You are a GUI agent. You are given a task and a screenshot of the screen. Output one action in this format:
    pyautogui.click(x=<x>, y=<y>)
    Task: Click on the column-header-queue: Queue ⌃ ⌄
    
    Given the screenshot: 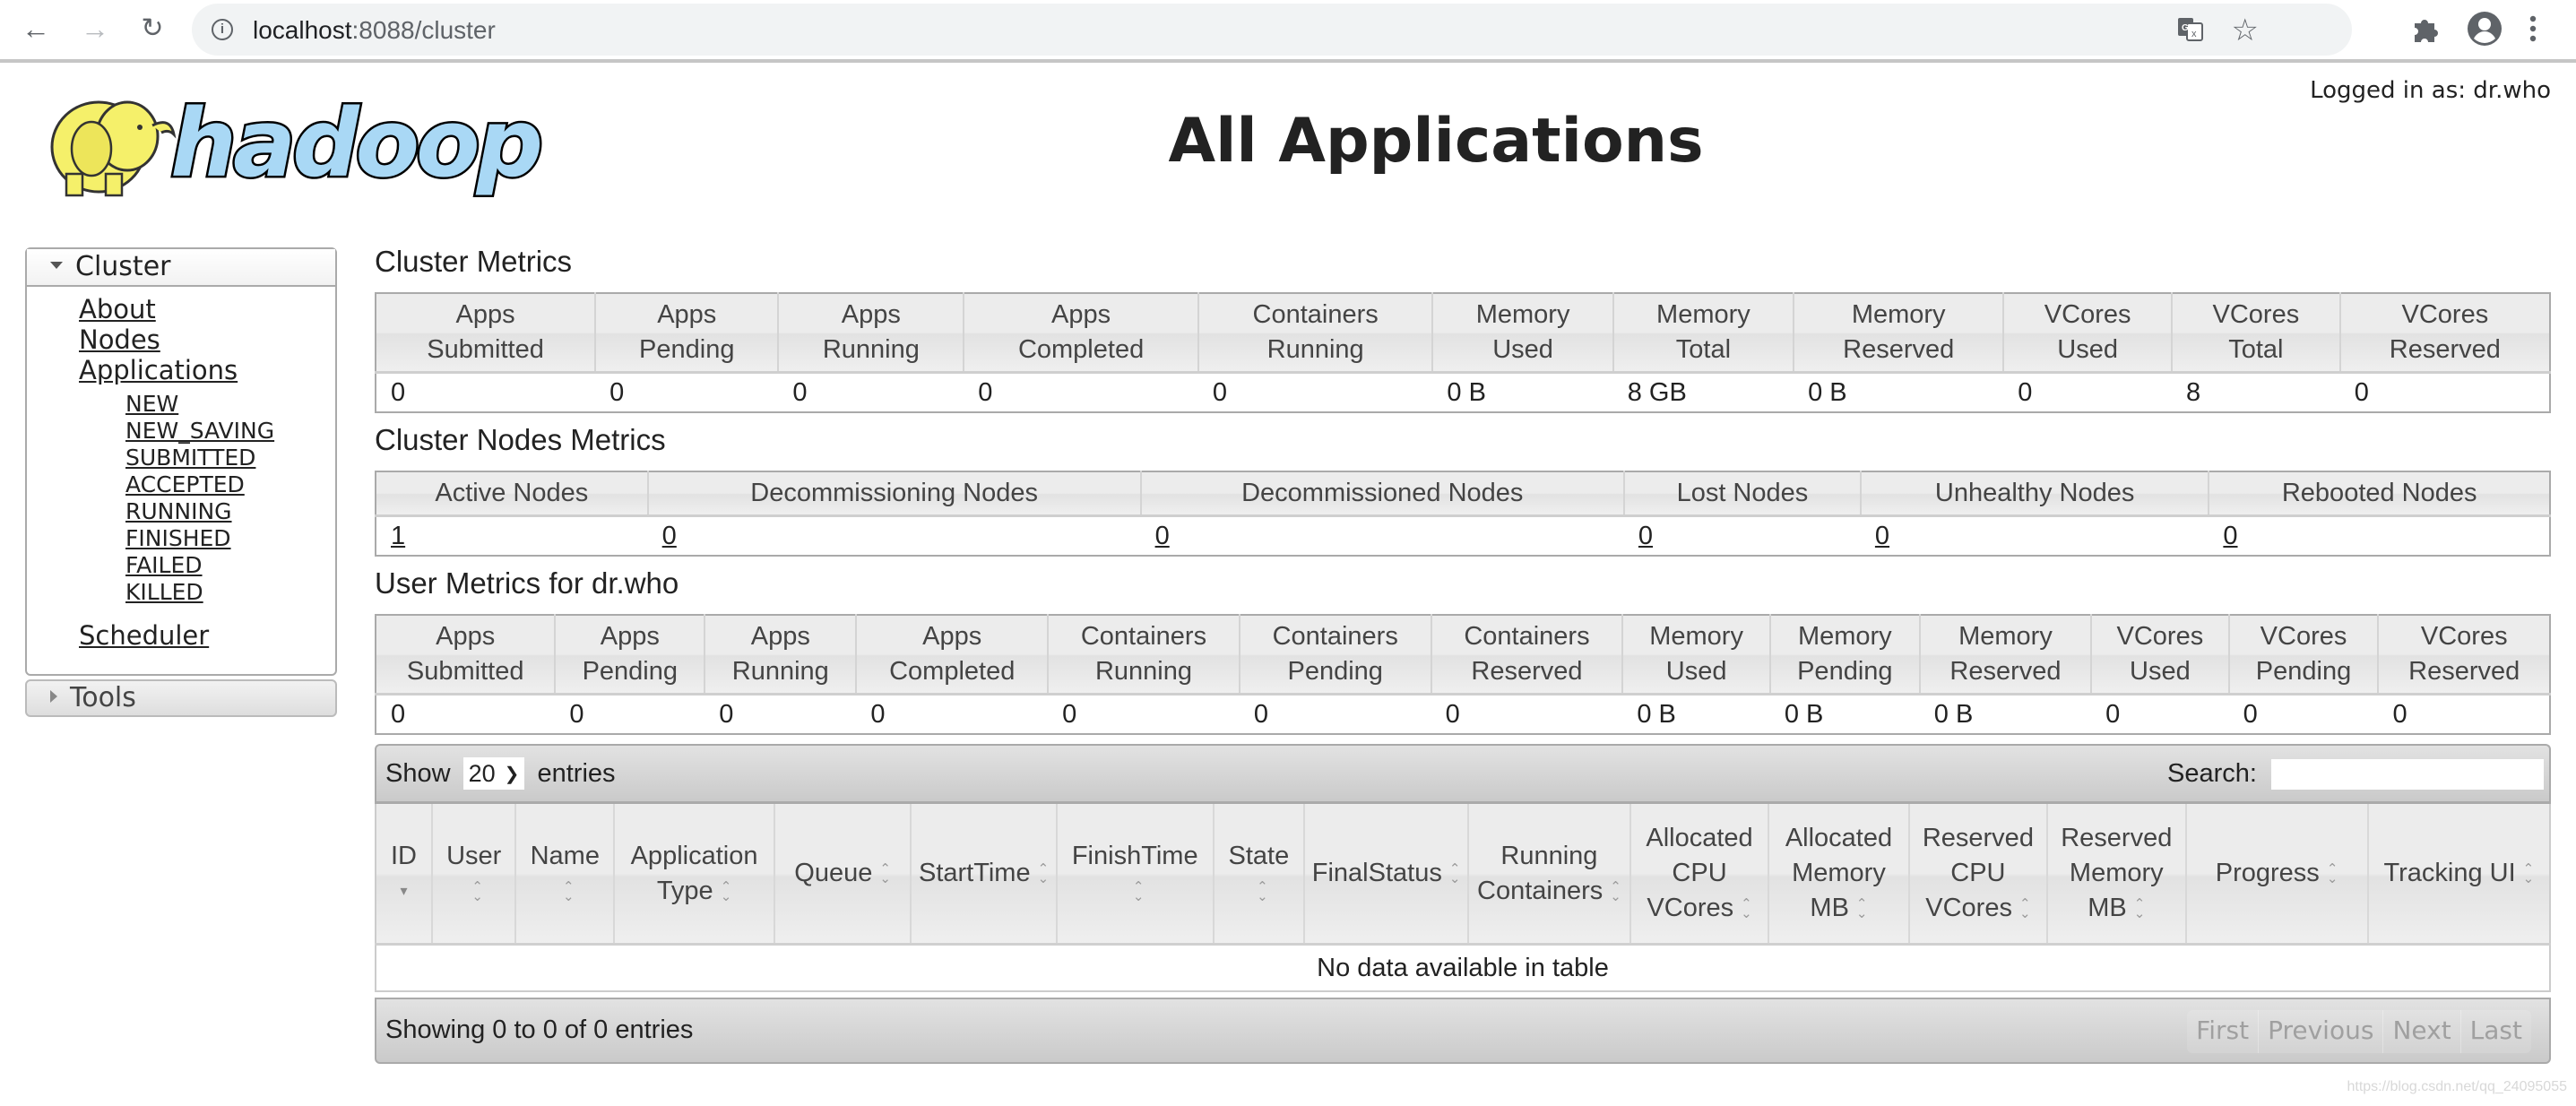 What is the action you would take?
    pyautogui.click(x=843, y=874)
    